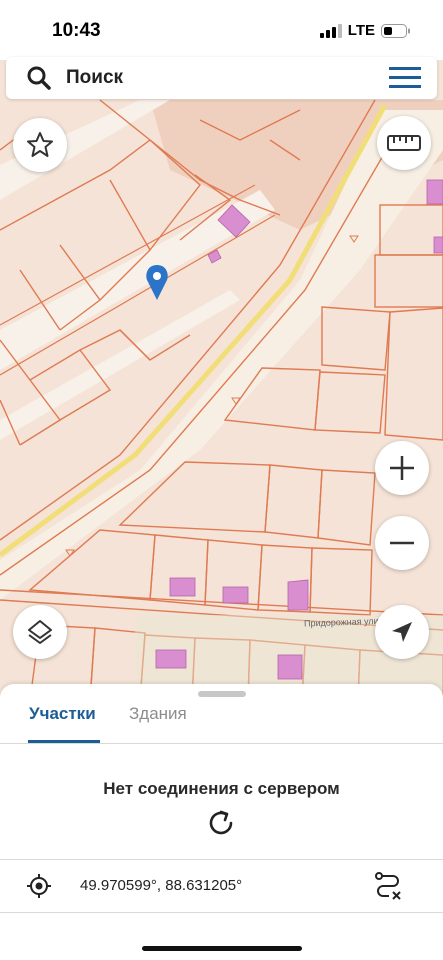  I want to click on star-icon, so click(40, 144).